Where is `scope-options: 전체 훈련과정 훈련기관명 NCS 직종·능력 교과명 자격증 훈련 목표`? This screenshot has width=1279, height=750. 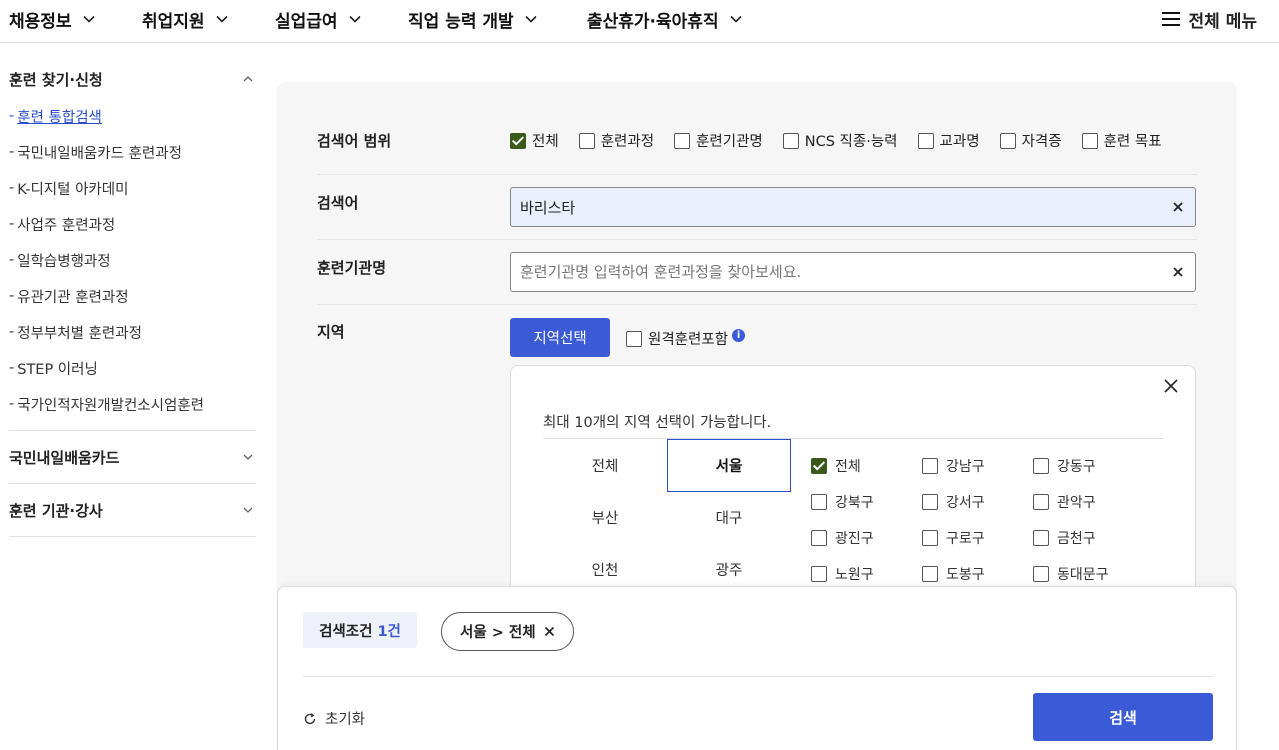 scope-options: 전체 훈련과정 훈련기관명 NCS 직종·능력 교과명 자격증 훈련 목표 is located at coordinates (846, 140).